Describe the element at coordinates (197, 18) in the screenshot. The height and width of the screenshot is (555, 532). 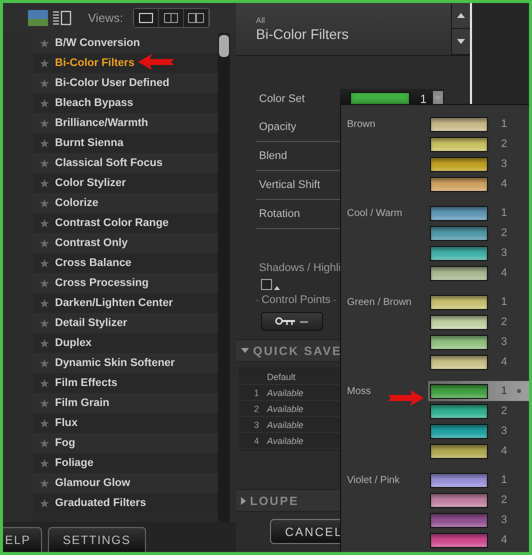
I see `side-by-side-view-button` at that location.